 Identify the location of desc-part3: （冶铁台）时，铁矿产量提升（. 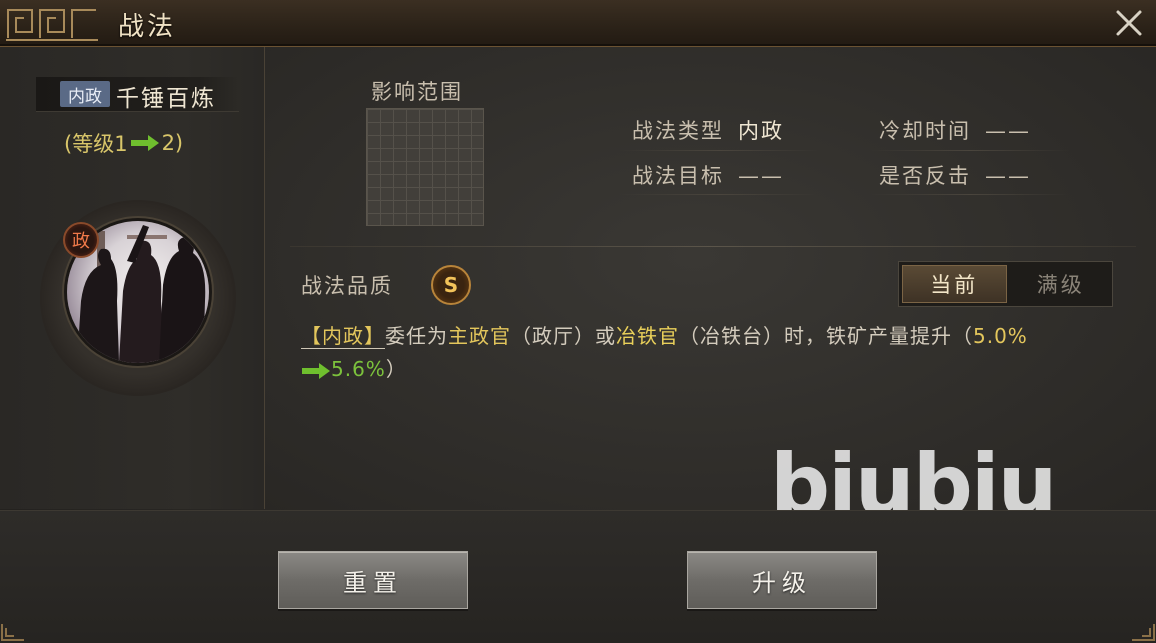
(826, 336).